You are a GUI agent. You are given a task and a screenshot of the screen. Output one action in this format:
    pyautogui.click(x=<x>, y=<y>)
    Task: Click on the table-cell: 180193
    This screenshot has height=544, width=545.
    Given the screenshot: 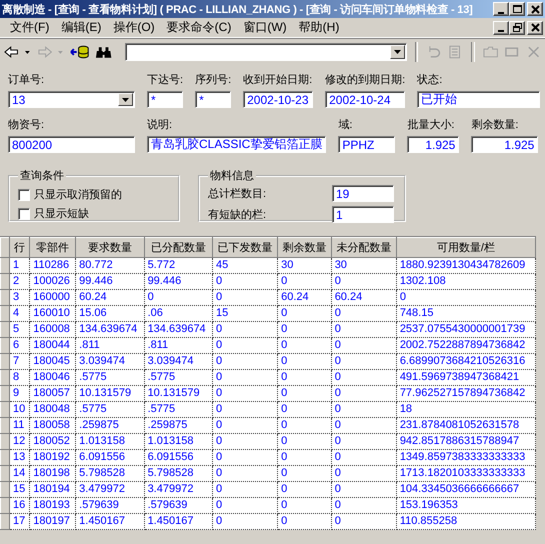 What is the action you would take?
    pyautogui.click(x=53, y=506)
    